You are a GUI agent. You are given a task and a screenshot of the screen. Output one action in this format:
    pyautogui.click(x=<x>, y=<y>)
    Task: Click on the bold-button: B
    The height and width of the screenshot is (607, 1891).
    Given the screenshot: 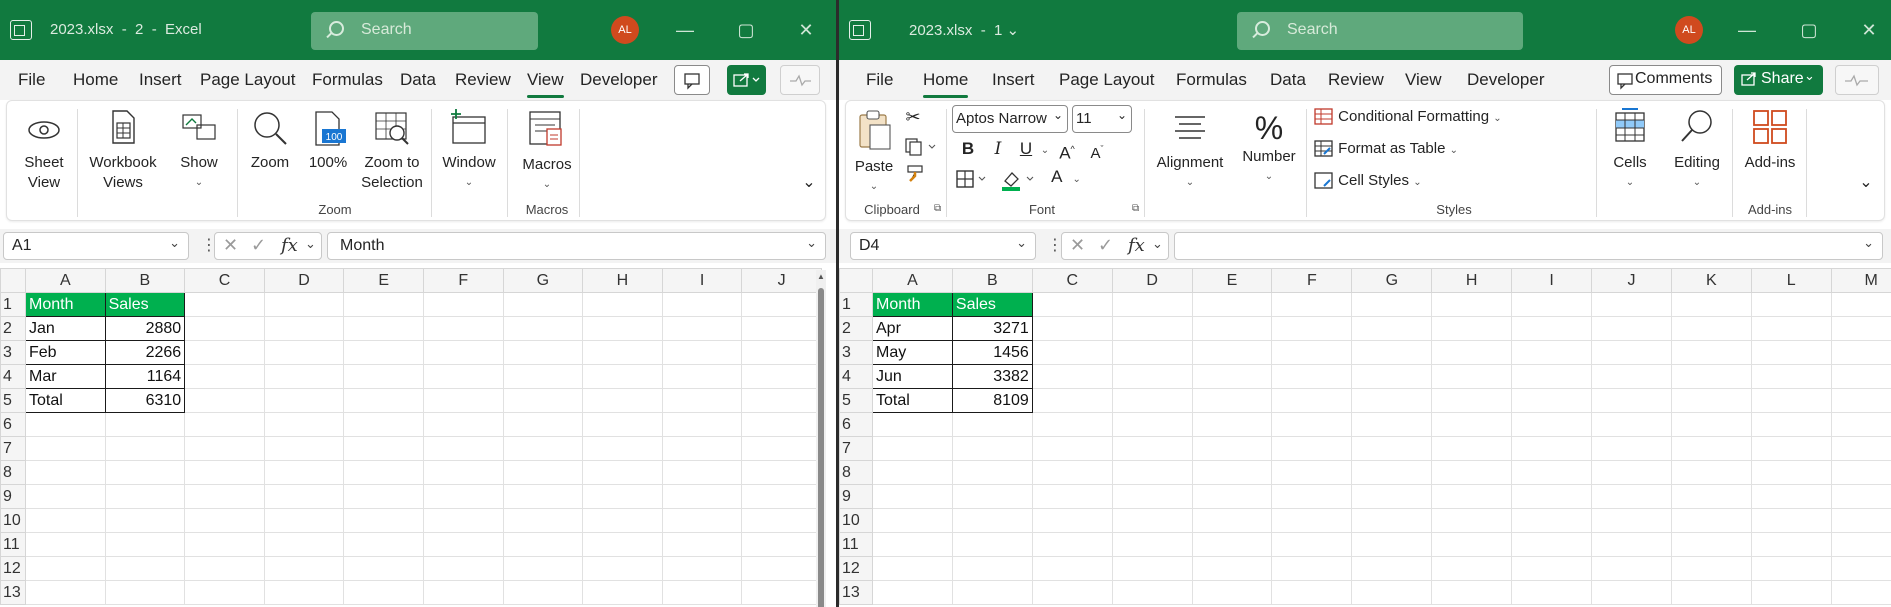 What is the action you would take?
    pyautogui.click(x=968, y=149)
    